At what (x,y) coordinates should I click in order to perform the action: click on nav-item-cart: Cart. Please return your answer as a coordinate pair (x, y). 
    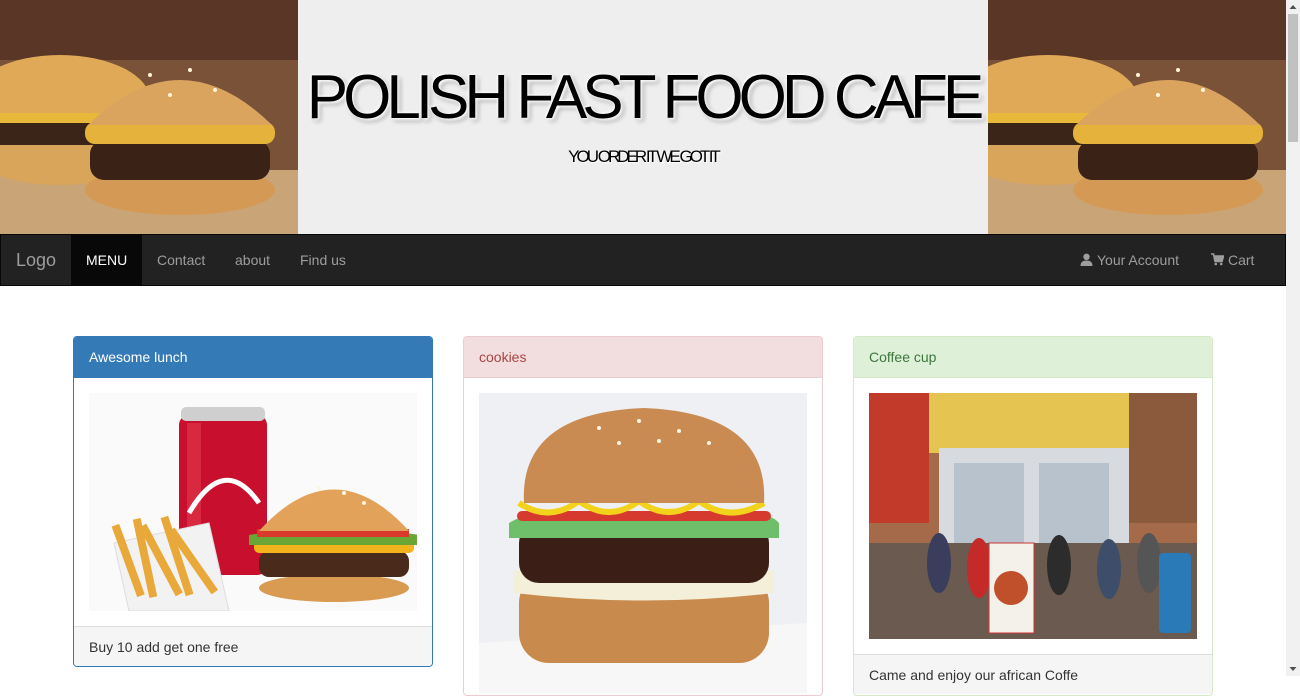
    Looking at the image, I should click on (1232, 260).